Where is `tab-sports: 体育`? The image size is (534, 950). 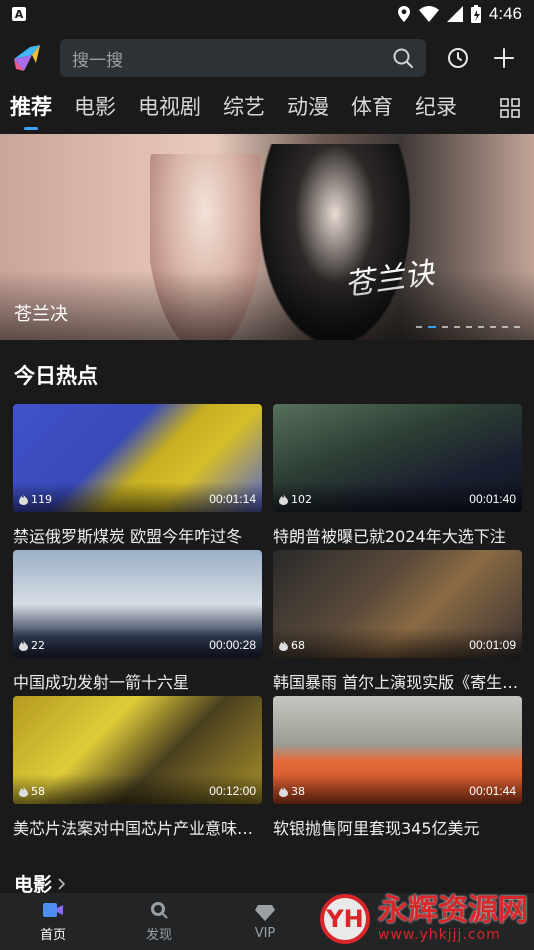
tab-sports: 体育 is located at coordinates (372, 107).